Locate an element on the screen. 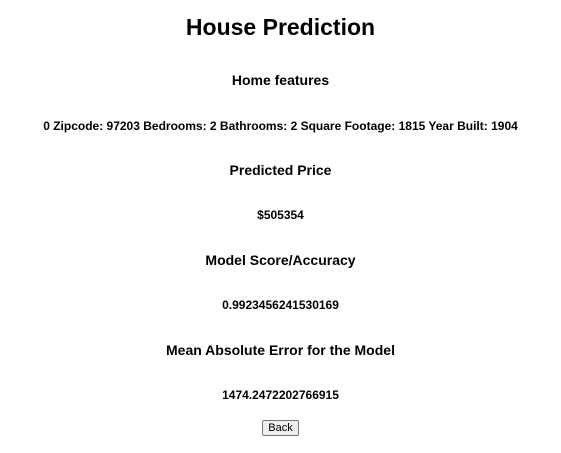 Image resolution: width=561 pixels, height=453 pixels. mean-absolute-error-heading: Mean Absolute Error for the Model is located at coordinates (280, 350).